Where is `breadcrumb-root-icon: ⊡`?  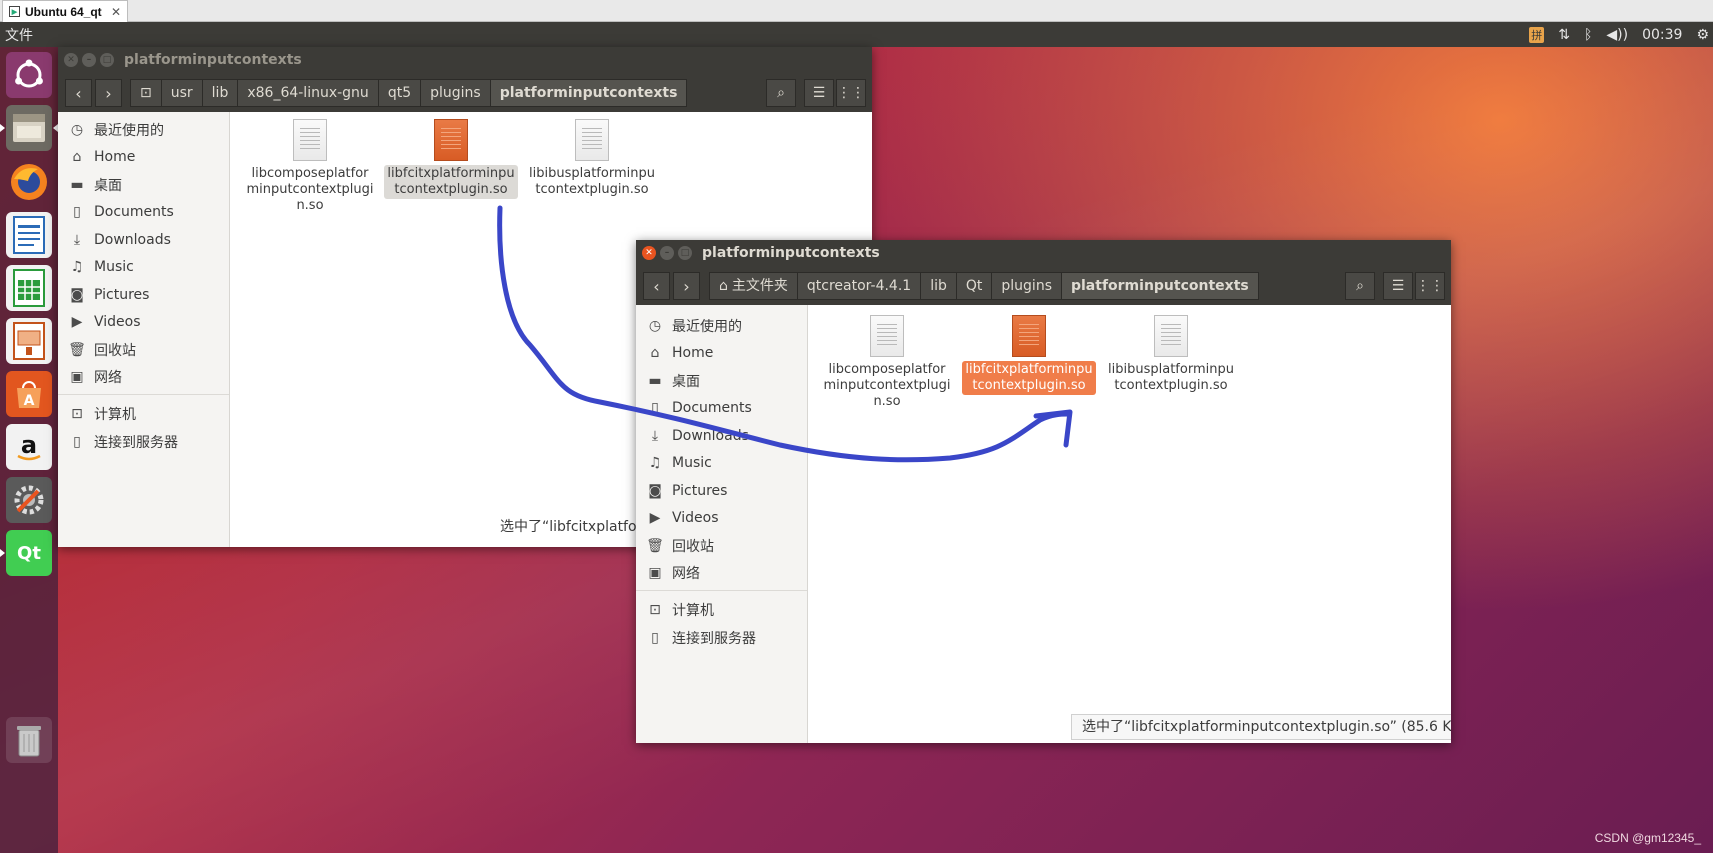
breadcrumb-root-icon: ⊡ is located at coordinates (146, 93).